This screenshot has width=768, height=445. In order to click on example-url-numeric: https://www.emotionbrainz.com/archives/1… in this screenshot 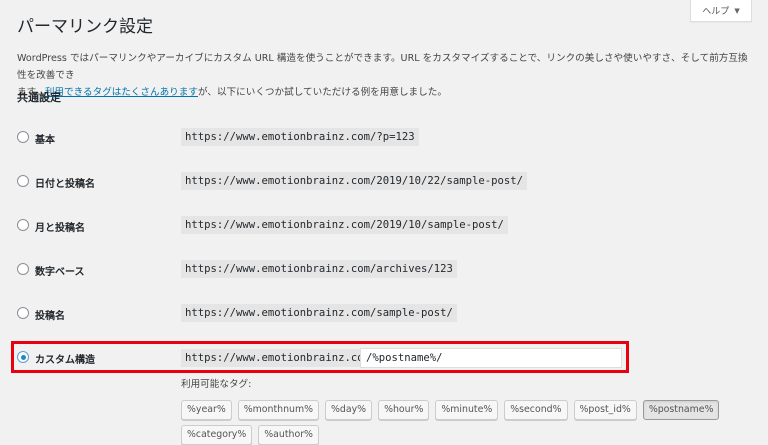, I will do `click(319, 269)`.